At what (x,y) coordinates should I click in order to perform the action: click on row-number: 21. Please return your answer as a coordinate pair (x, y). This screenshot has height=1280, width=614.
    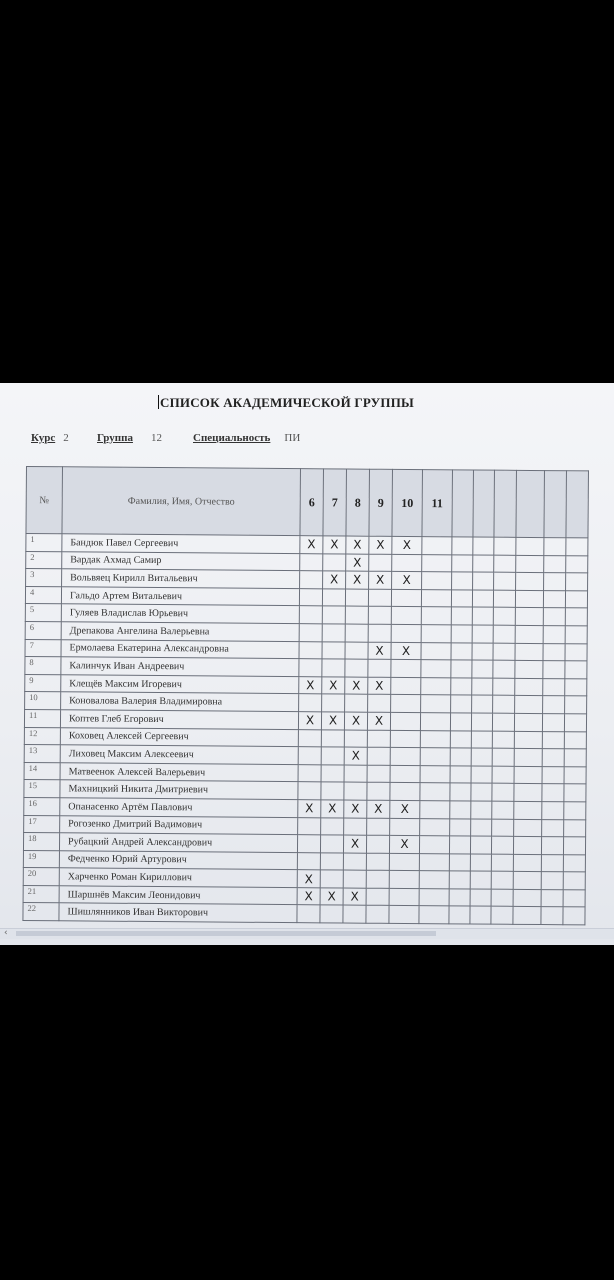
    Looking at the image, I should click on (41, 894).